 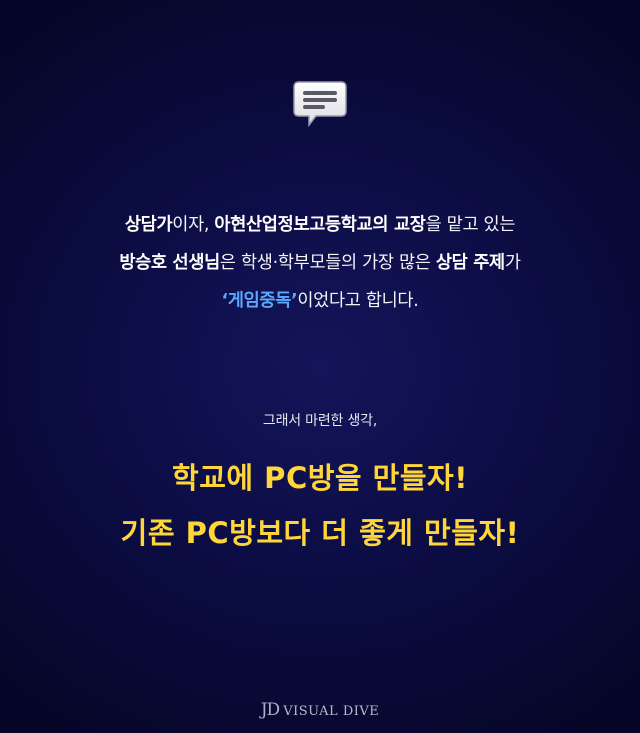 What do you see at coordinates (320, 421) in the screenshot?
I see `lead-text: 그래서 마련한 생각,` at bounding box center [320, 421].